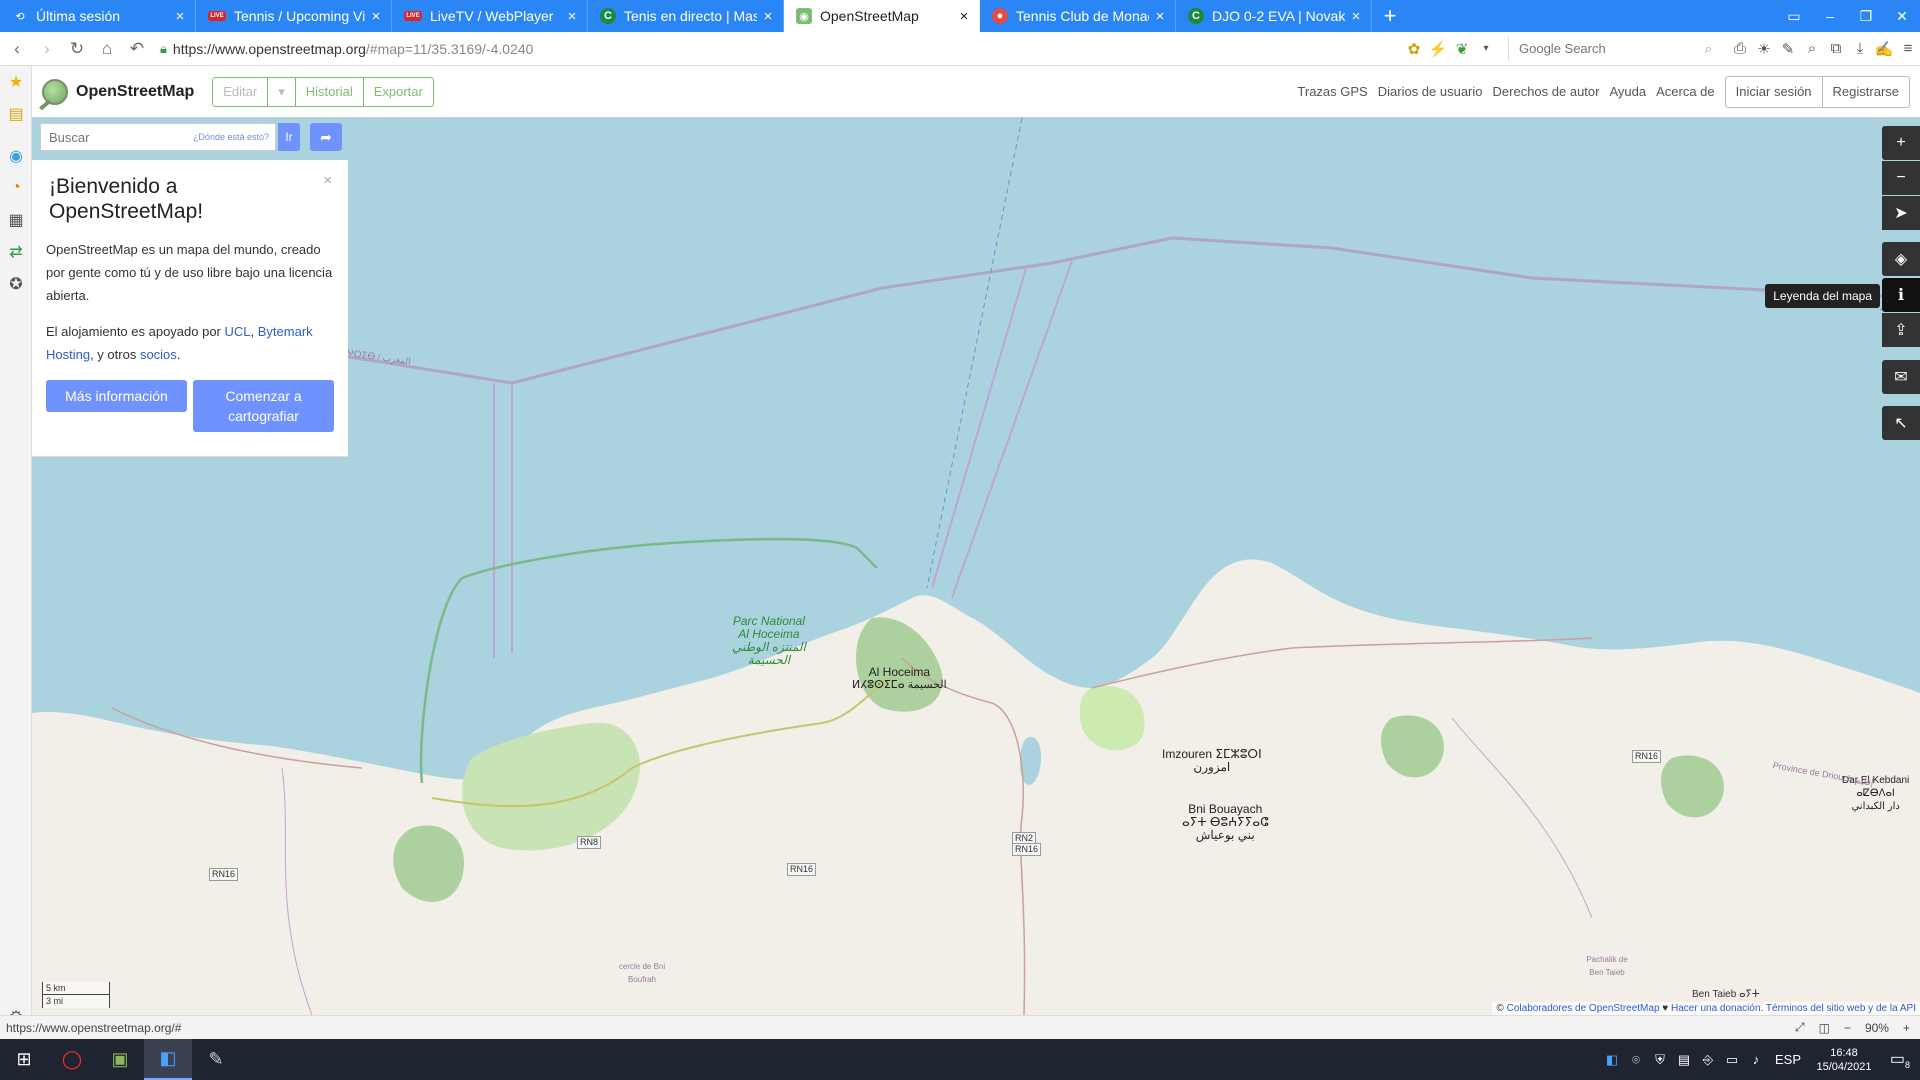 The height and width of the screenshot is (1080, 1920). I want to click on donate-link: Hacer una donación, so click(1716, 1008).